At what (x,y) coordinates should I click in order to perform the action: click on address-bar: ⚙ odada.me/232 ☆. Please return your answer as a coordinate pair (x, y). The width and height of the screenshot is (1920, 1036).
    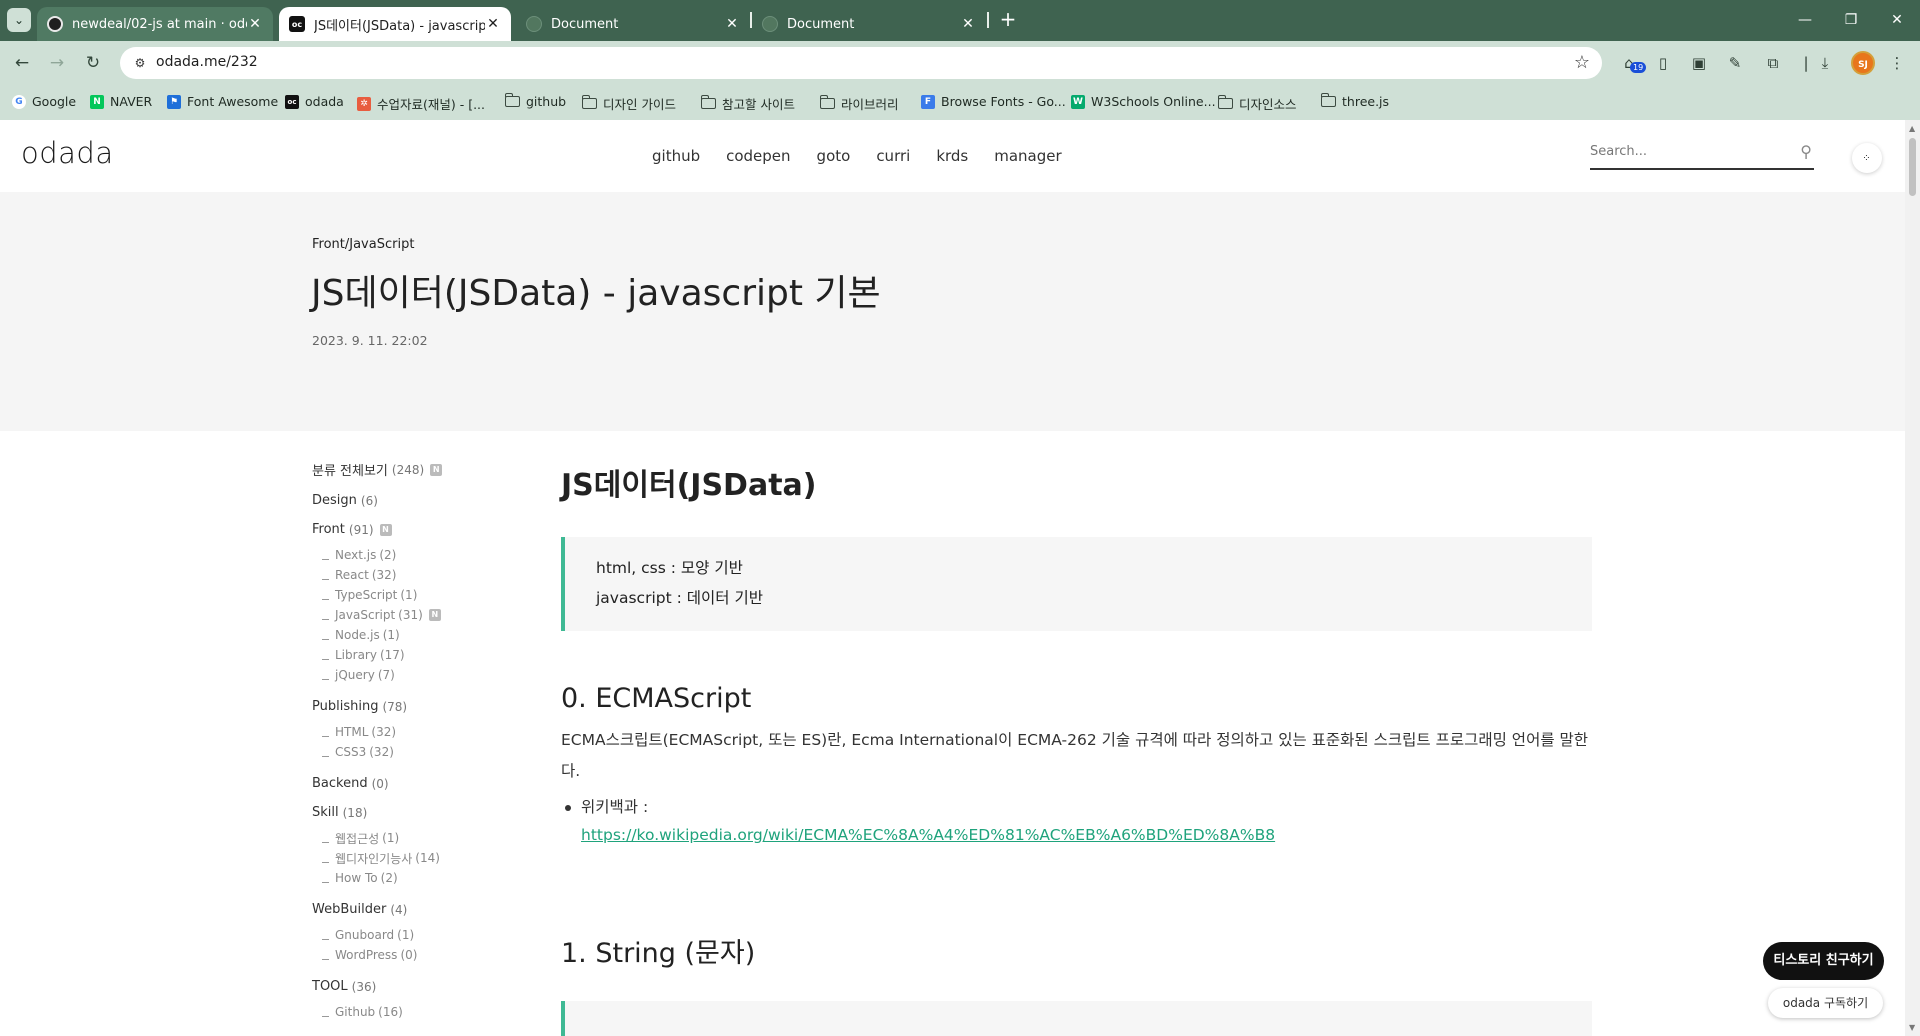
    Looking at the image, I should click on (861, 63).